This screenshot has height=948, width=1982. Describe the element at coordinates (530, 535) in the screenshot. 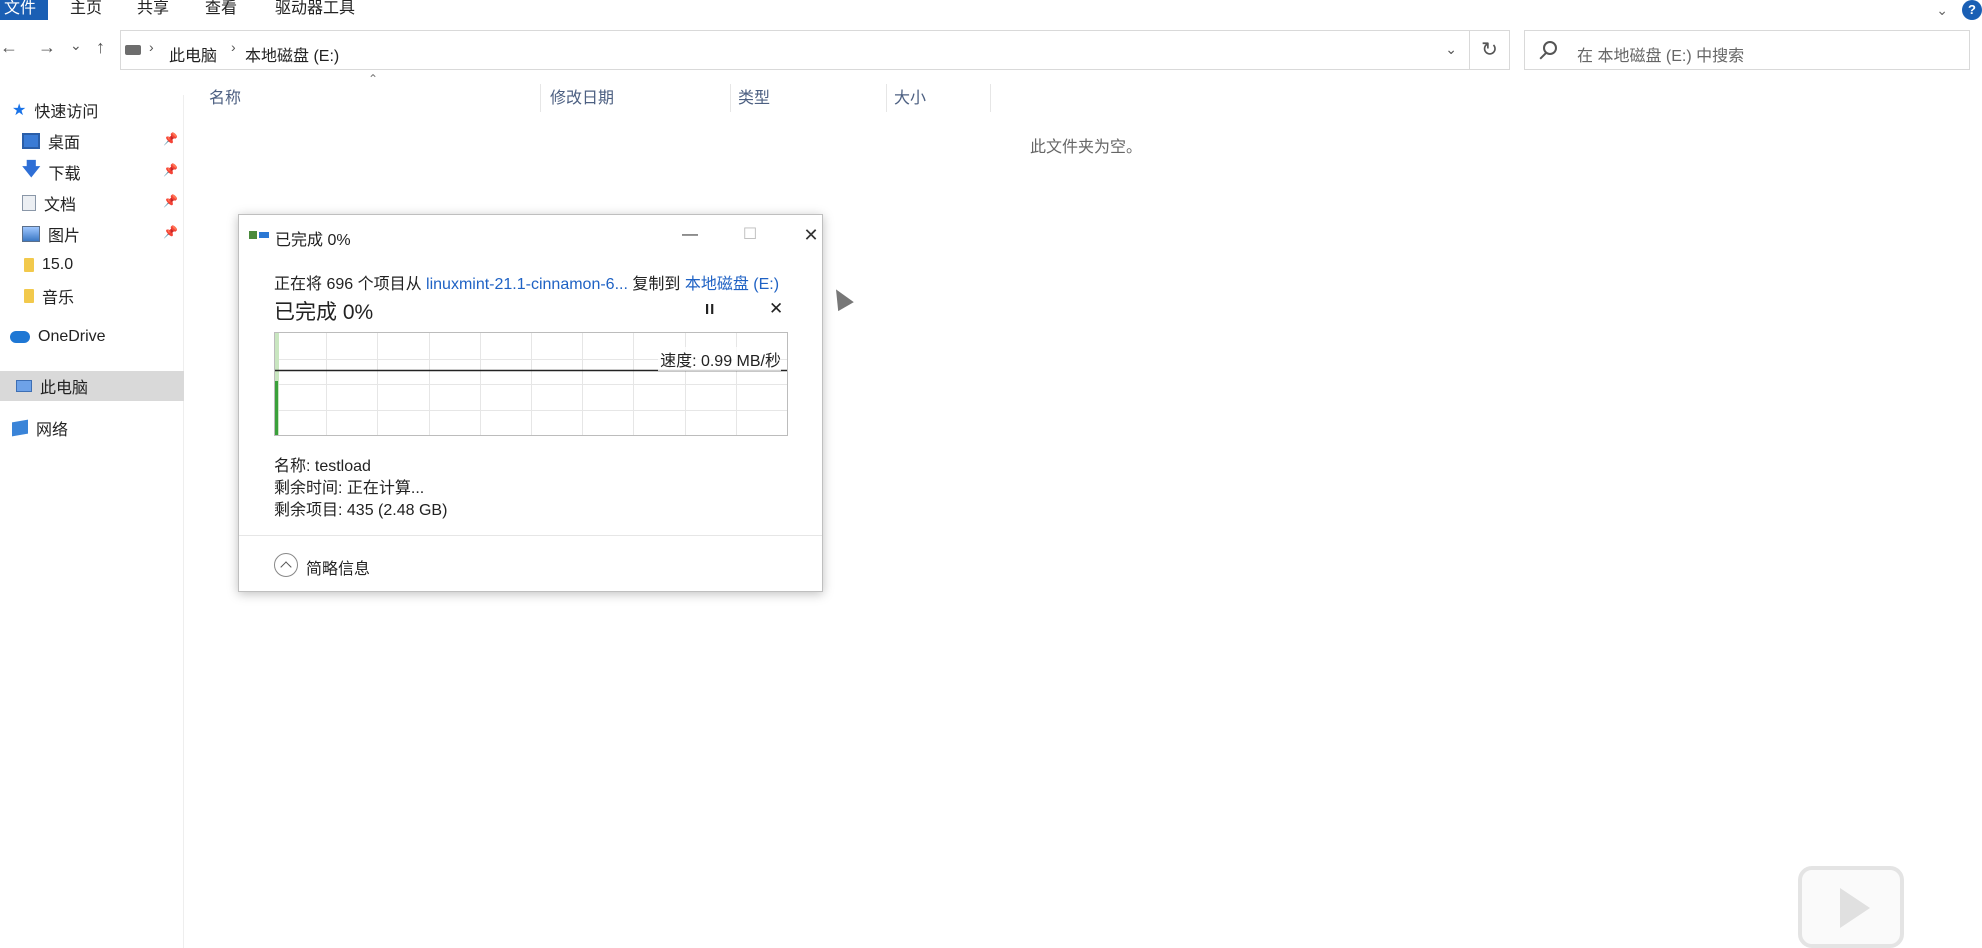

I see `dialog-divider` at that location.